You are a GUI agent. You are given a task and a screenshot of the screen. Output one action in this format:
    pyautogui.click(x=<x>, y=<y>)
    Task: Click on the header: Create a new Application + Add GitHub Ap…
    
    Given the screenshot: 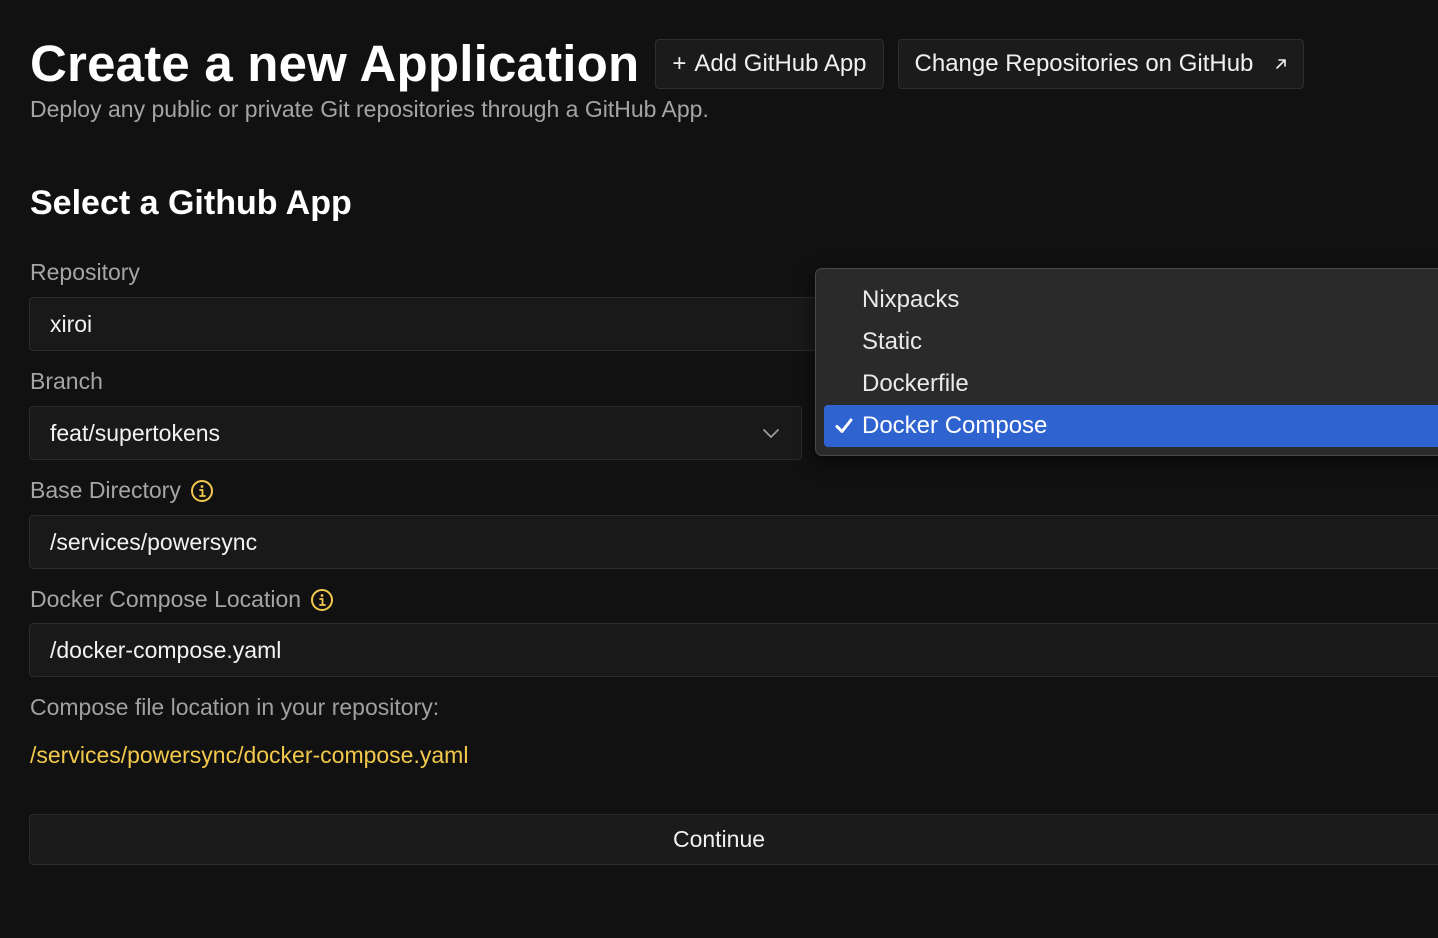 What is the action you would take?
    pyautogui.click(x=667, y=64)
    